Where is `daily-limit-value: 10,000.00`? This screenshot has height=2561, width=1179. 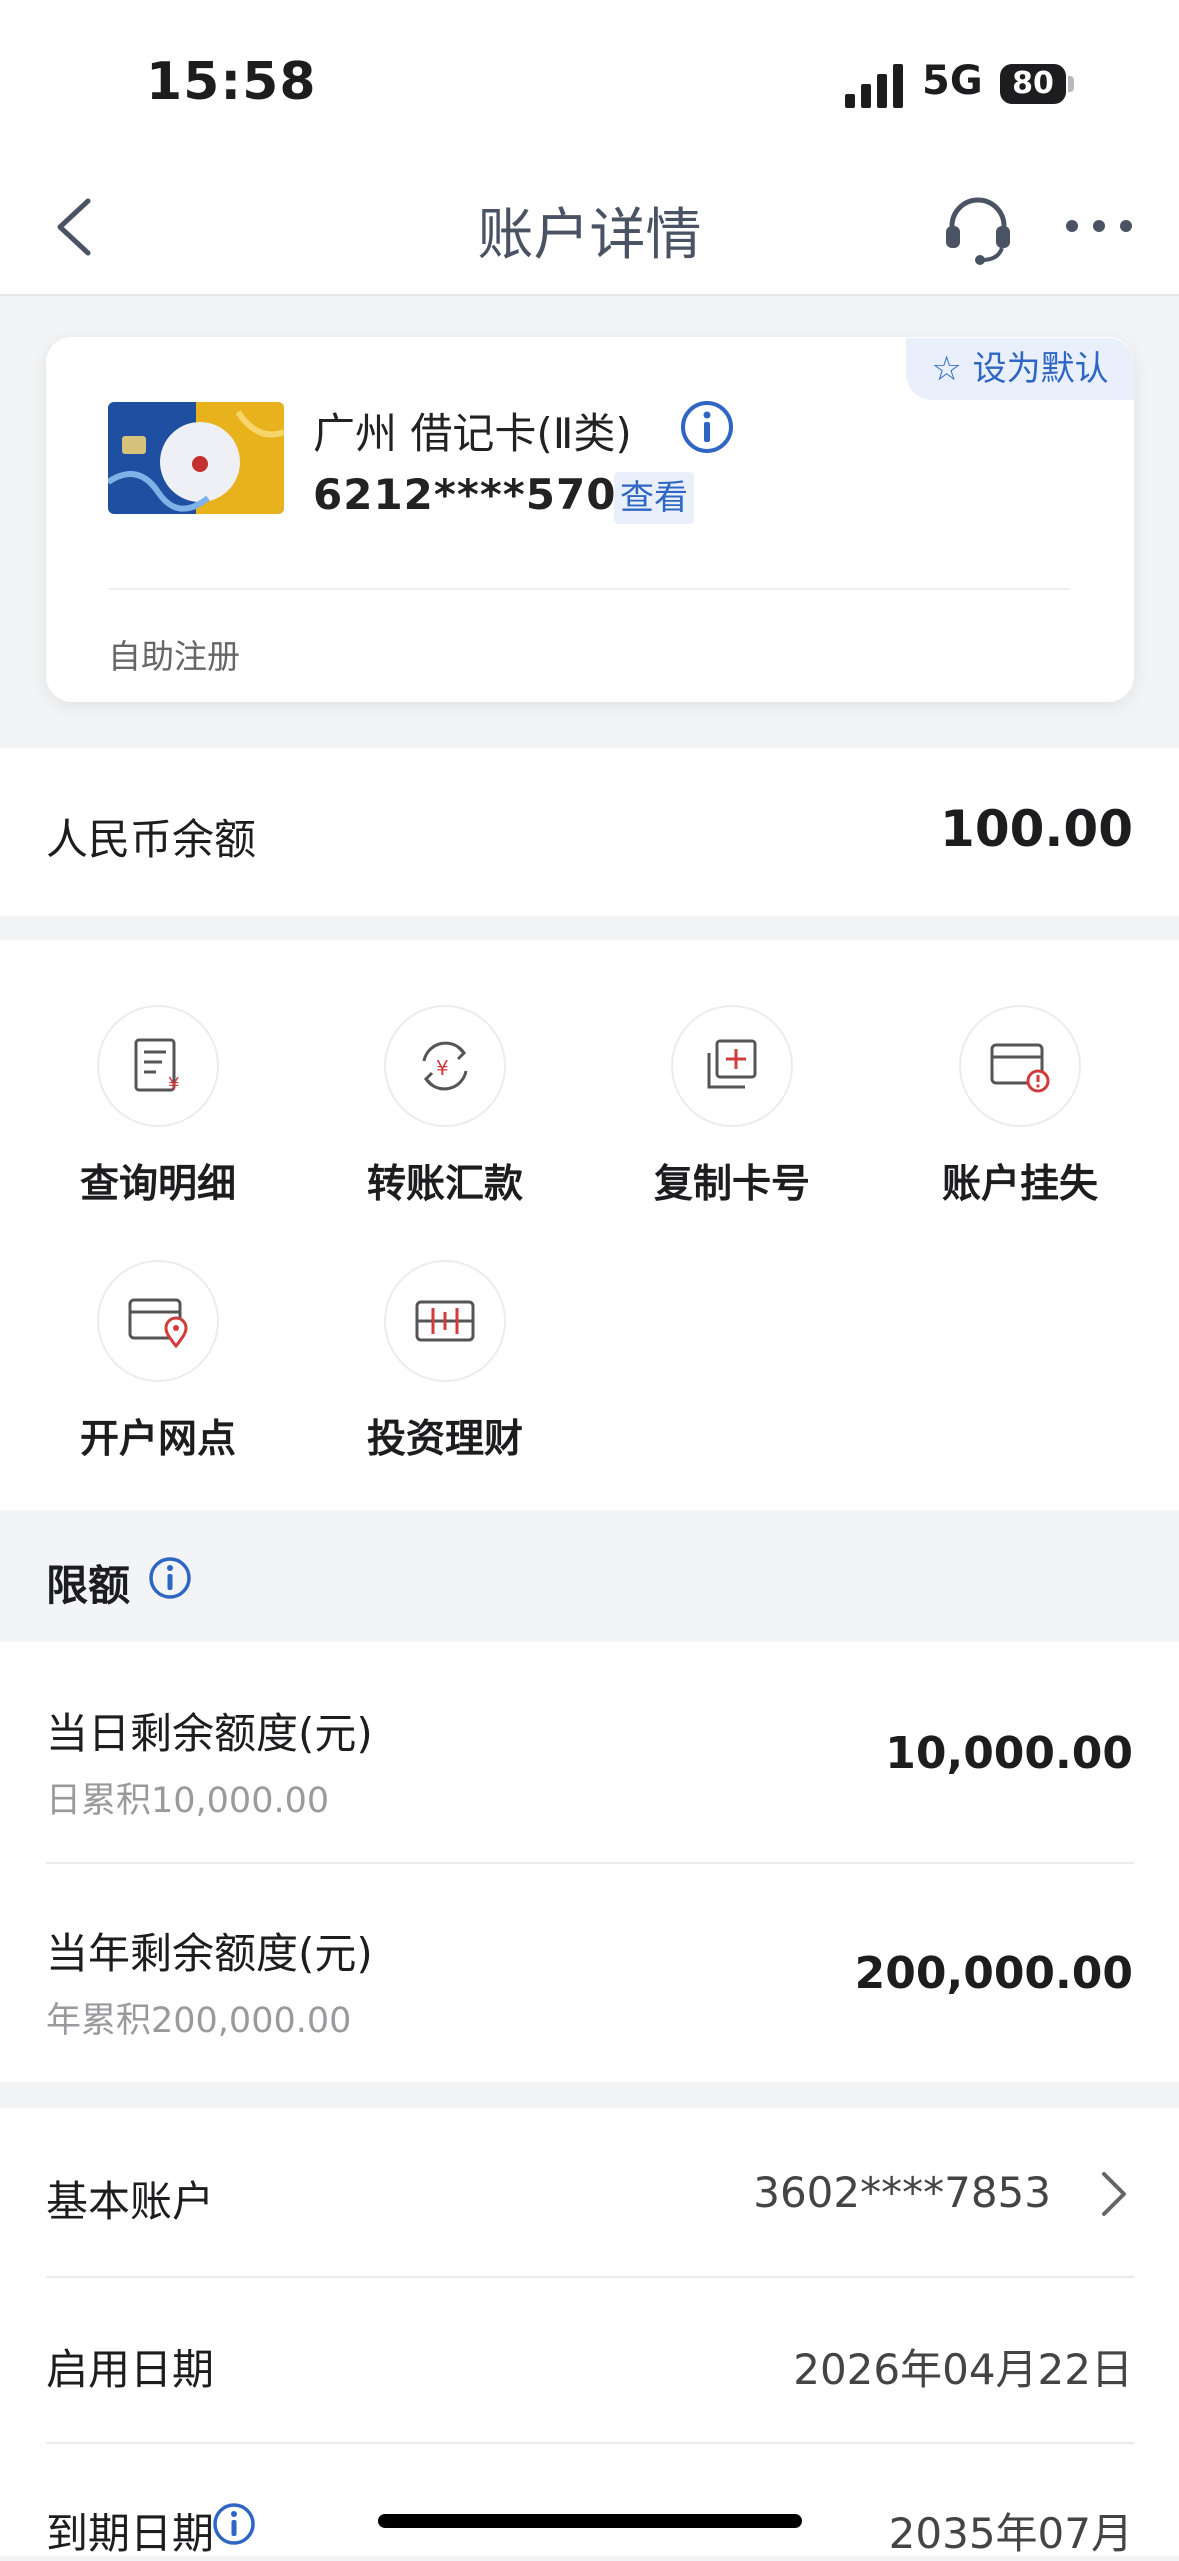 daily-limit-value: 10,000.00 is located at coordinates (1009, 1753).